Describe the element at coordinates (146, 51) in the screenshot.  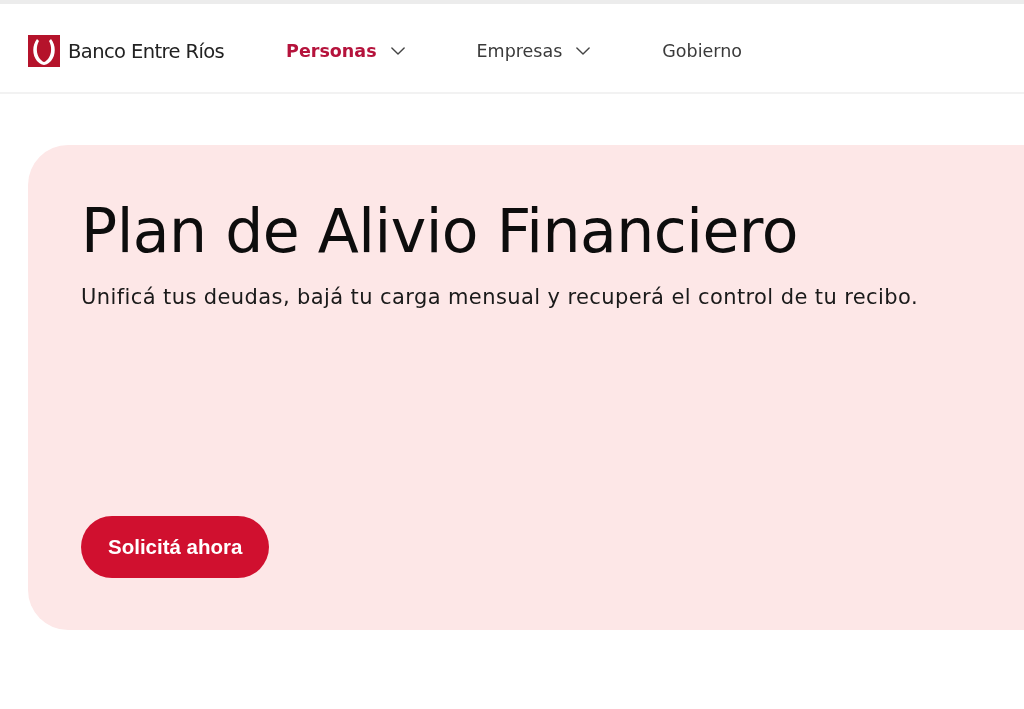
I see `brand-name: Banco Entre Ríos` at that location.